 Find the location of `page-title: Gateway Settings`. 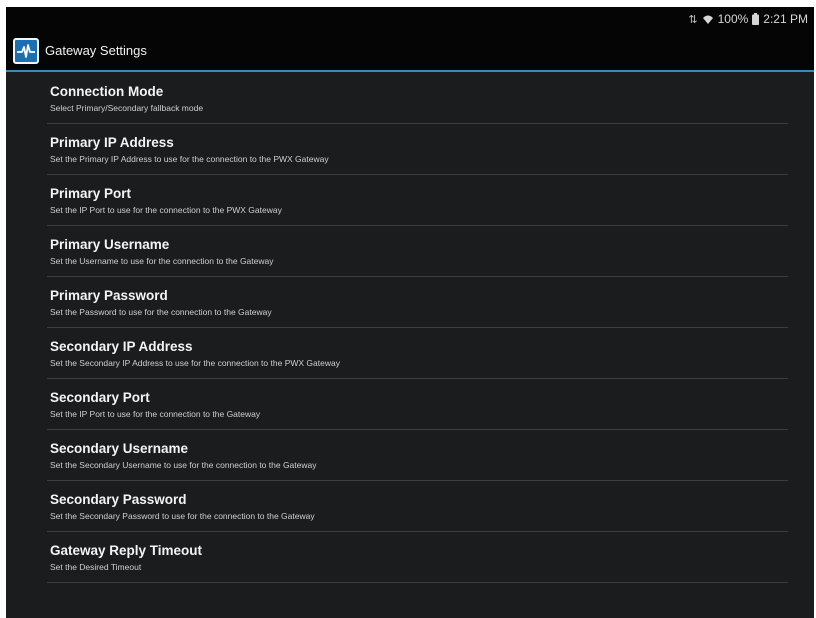

page-title: Gateway Settings is located at coordinates (96, 50).